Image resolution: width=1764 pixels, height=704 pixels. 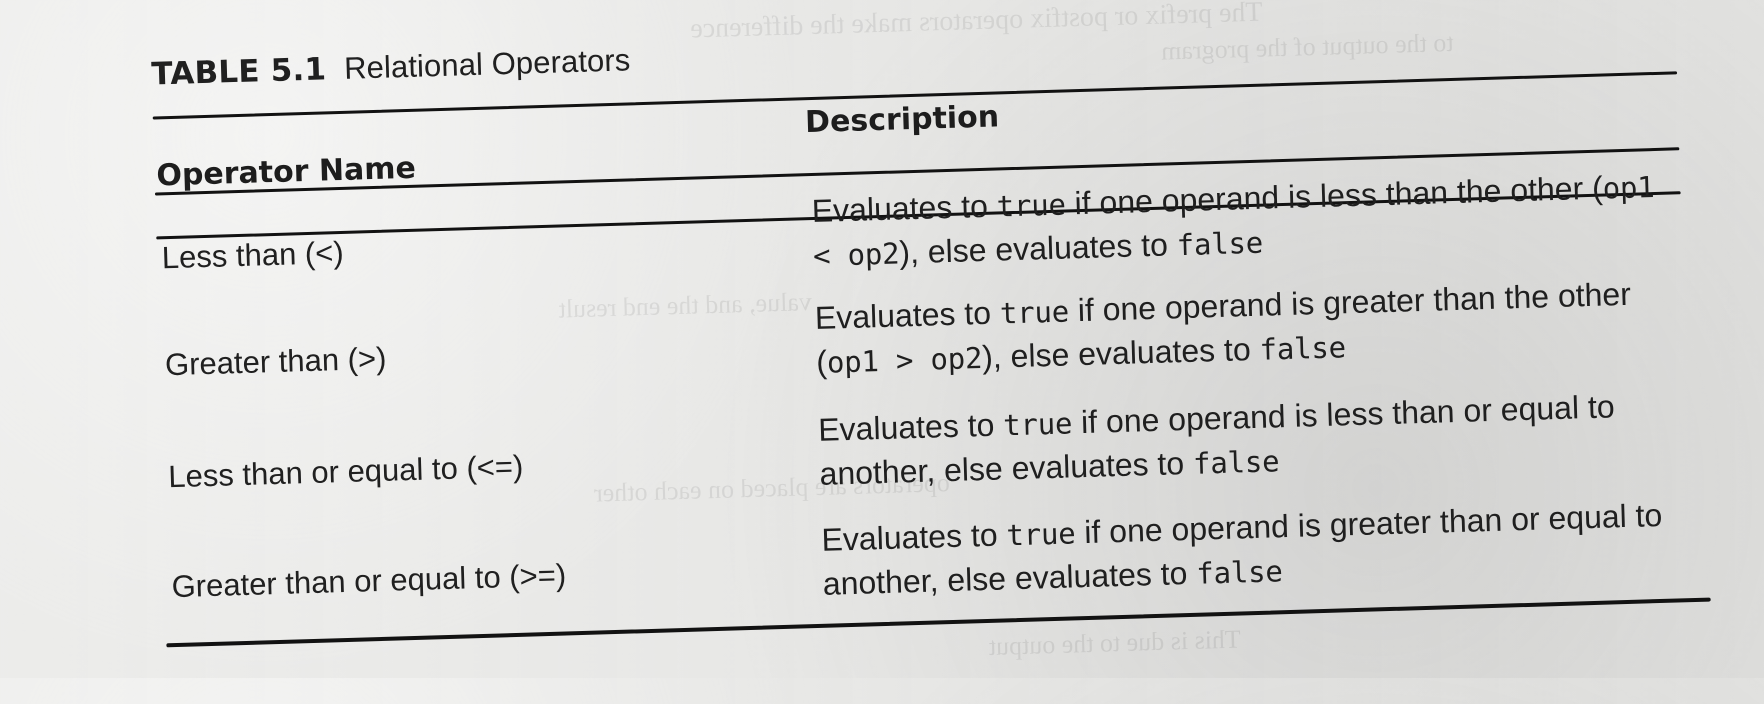 I want to click on bleed-through-text: to the output of the program, so click(x=1307, y=46).